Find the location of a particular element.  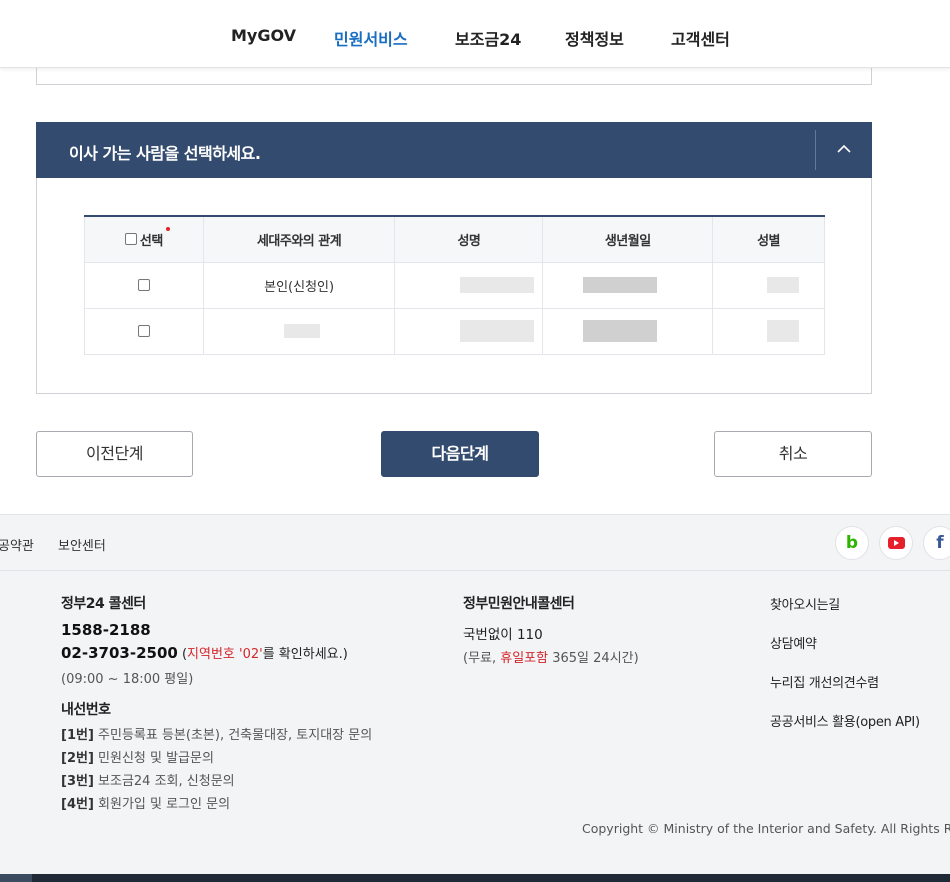

nav-item-civil-service: 민원서비스 is located at coordinates (371, 38).